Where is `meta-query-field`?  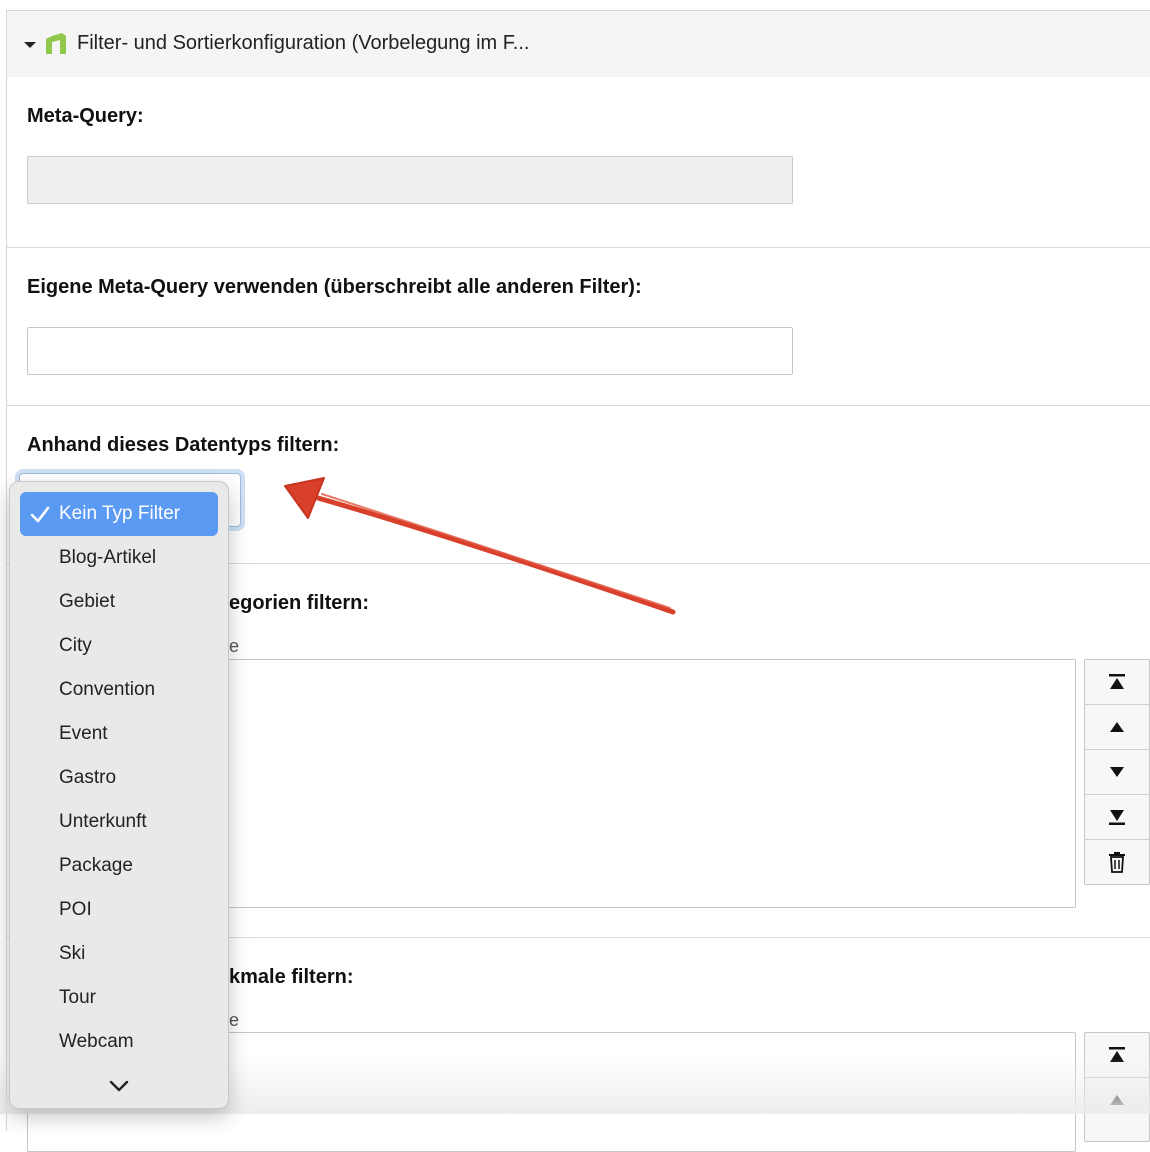 meta-query-field is located at coordinates (410, 180).